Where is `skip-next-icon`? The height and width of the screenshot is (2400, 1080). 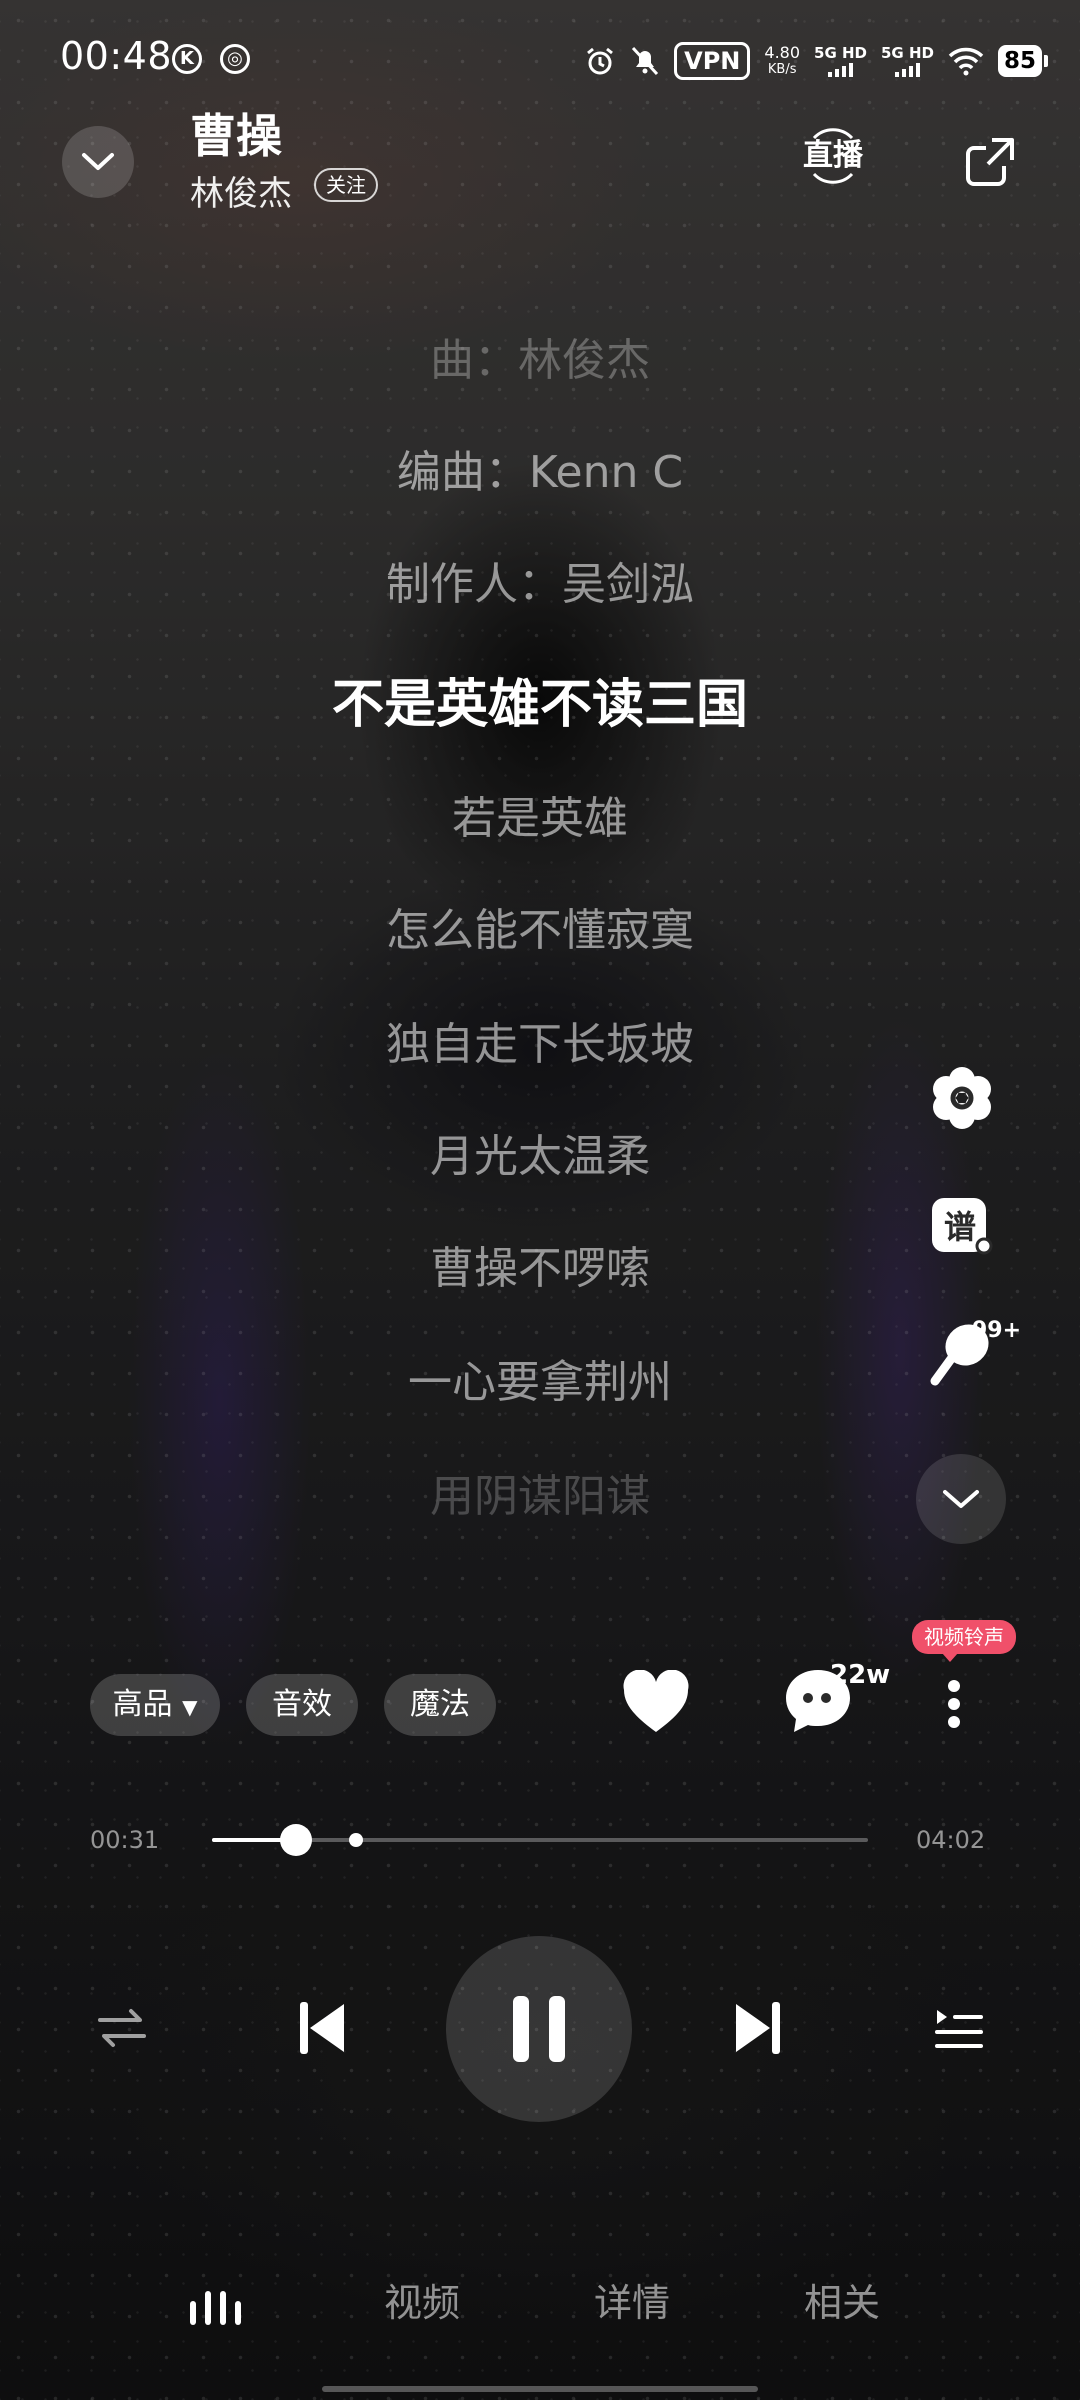
skip-next-icon is located at coordinates (758, 2028).